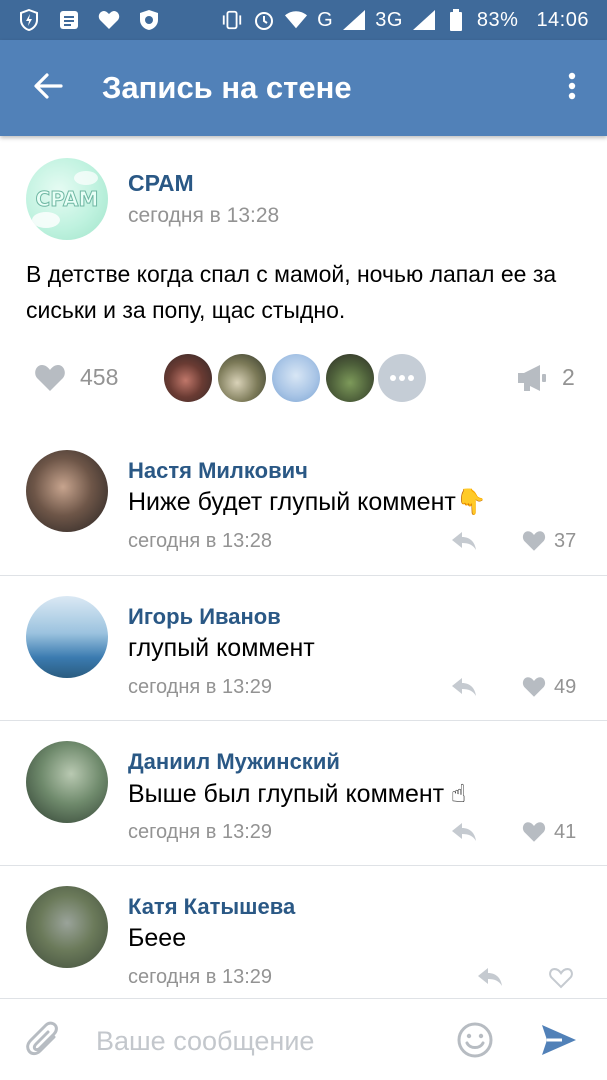 Image resolution: width=607 pixels, height=1080 pixels. Describe the element at coordinates (296, 20) in the screenshot. I see `wifi-icon` at that location.